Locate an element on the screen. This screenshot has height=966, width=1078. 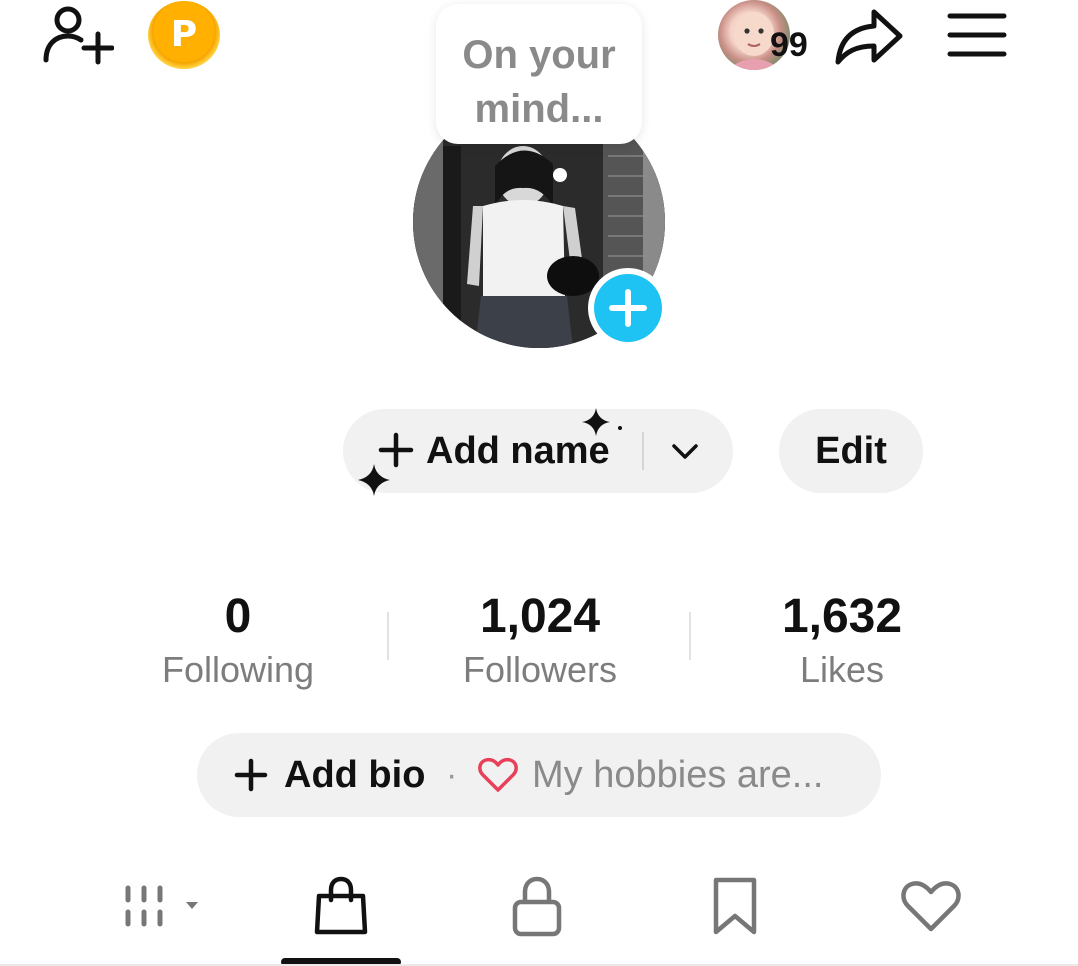
coin-icon: P is located at coordinates (184, 35).